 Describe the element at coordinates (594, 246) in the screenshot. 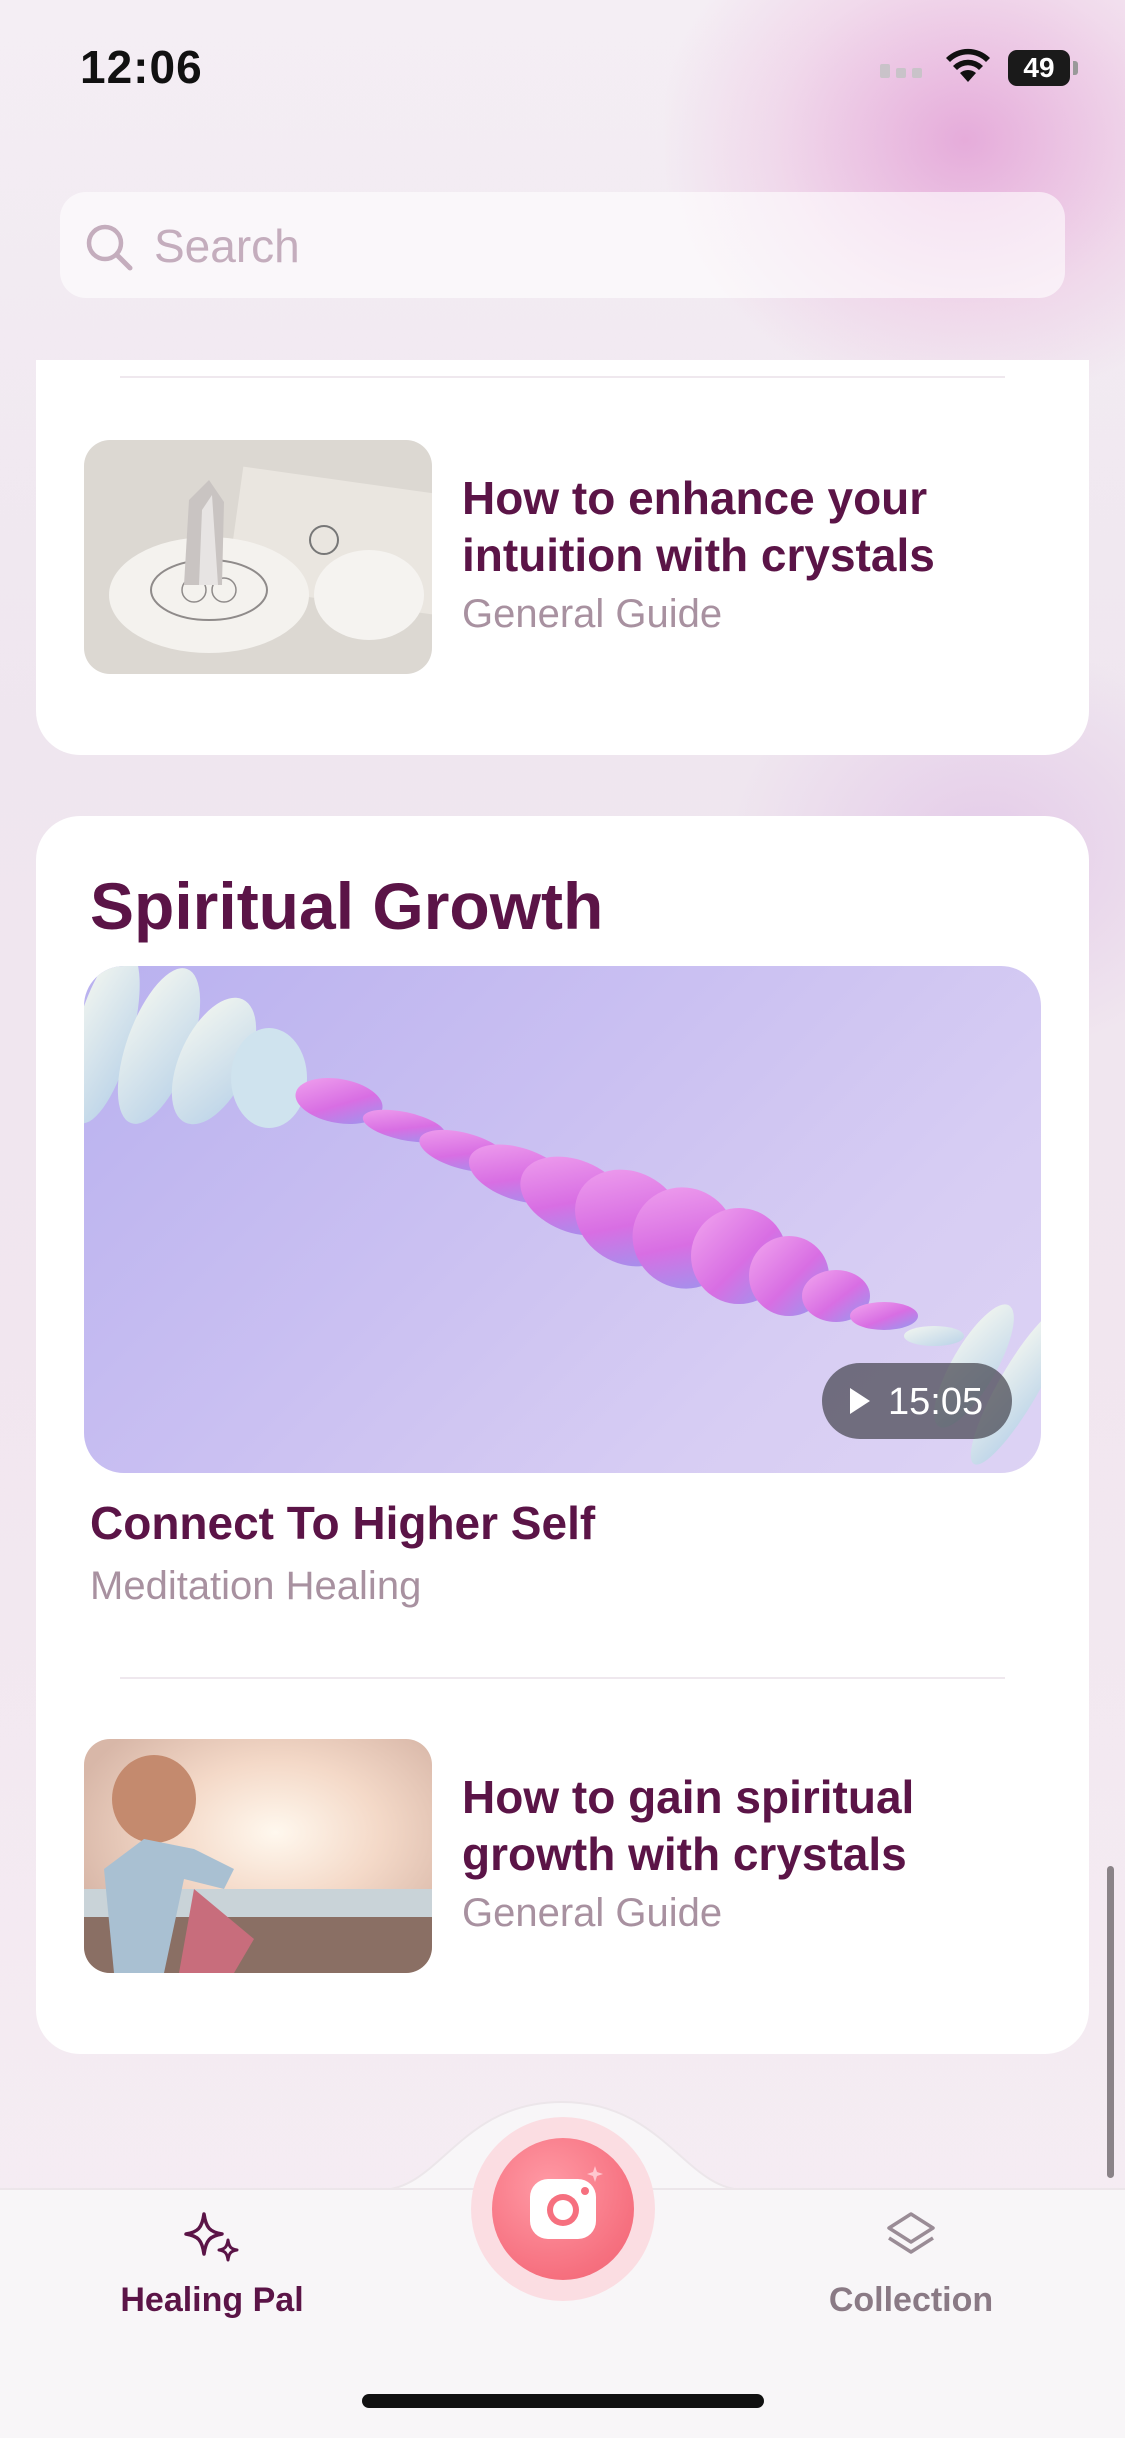

I see `search-input` at that location.